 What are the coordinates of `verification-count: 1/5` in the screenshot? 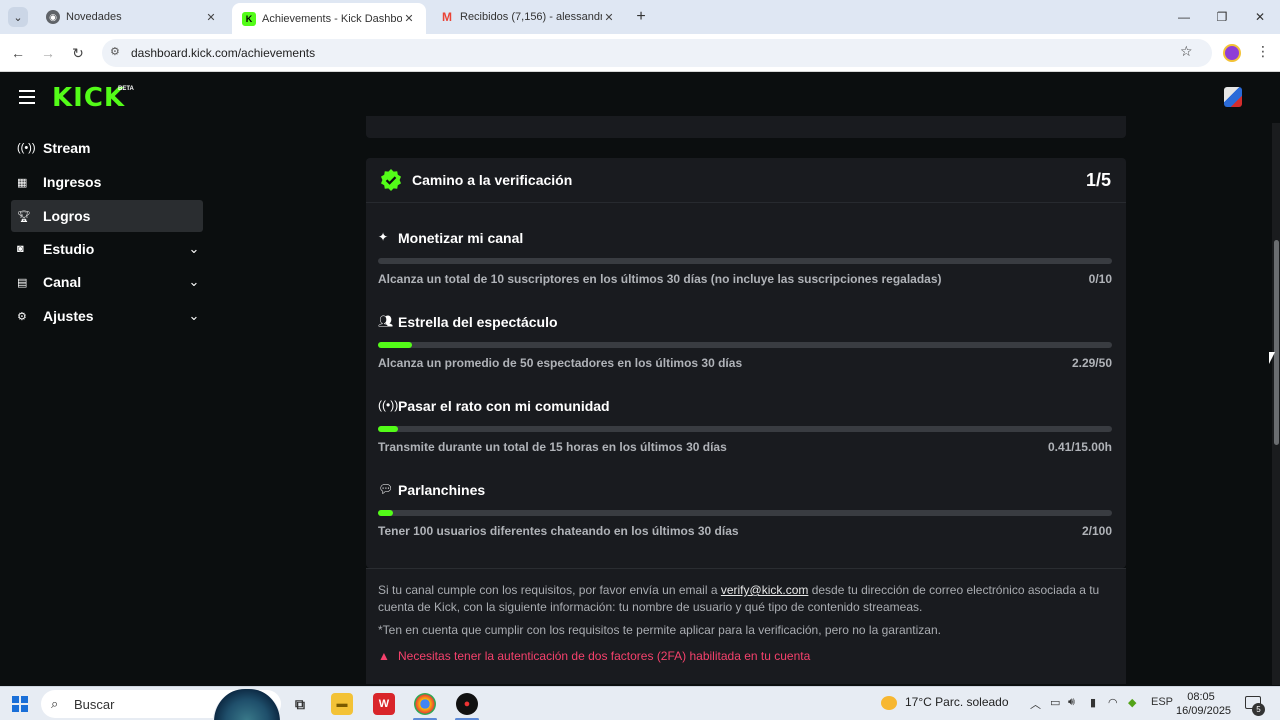 It's located at (1098, 180).